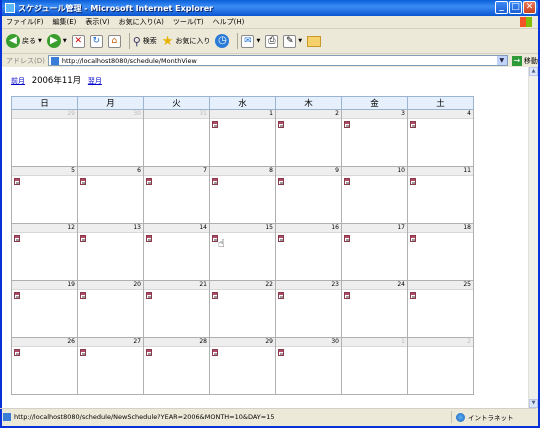 The height and width of the screenshot is (428, 540). Describe the element at coordinates (290, 41) in the screenshot. I see `edit-icon: ✎` at that location.